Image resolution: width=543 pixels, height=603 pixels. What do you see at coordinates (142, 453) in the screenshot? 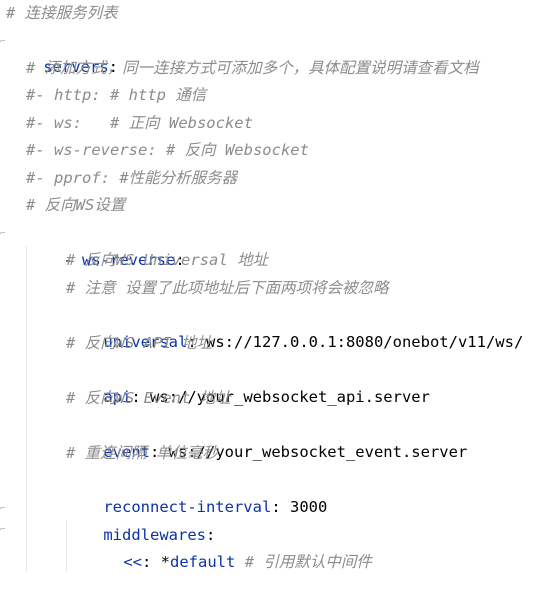
I see `code-line: # 重连间隔 单位毫秒` at bounding box center [142, 453].